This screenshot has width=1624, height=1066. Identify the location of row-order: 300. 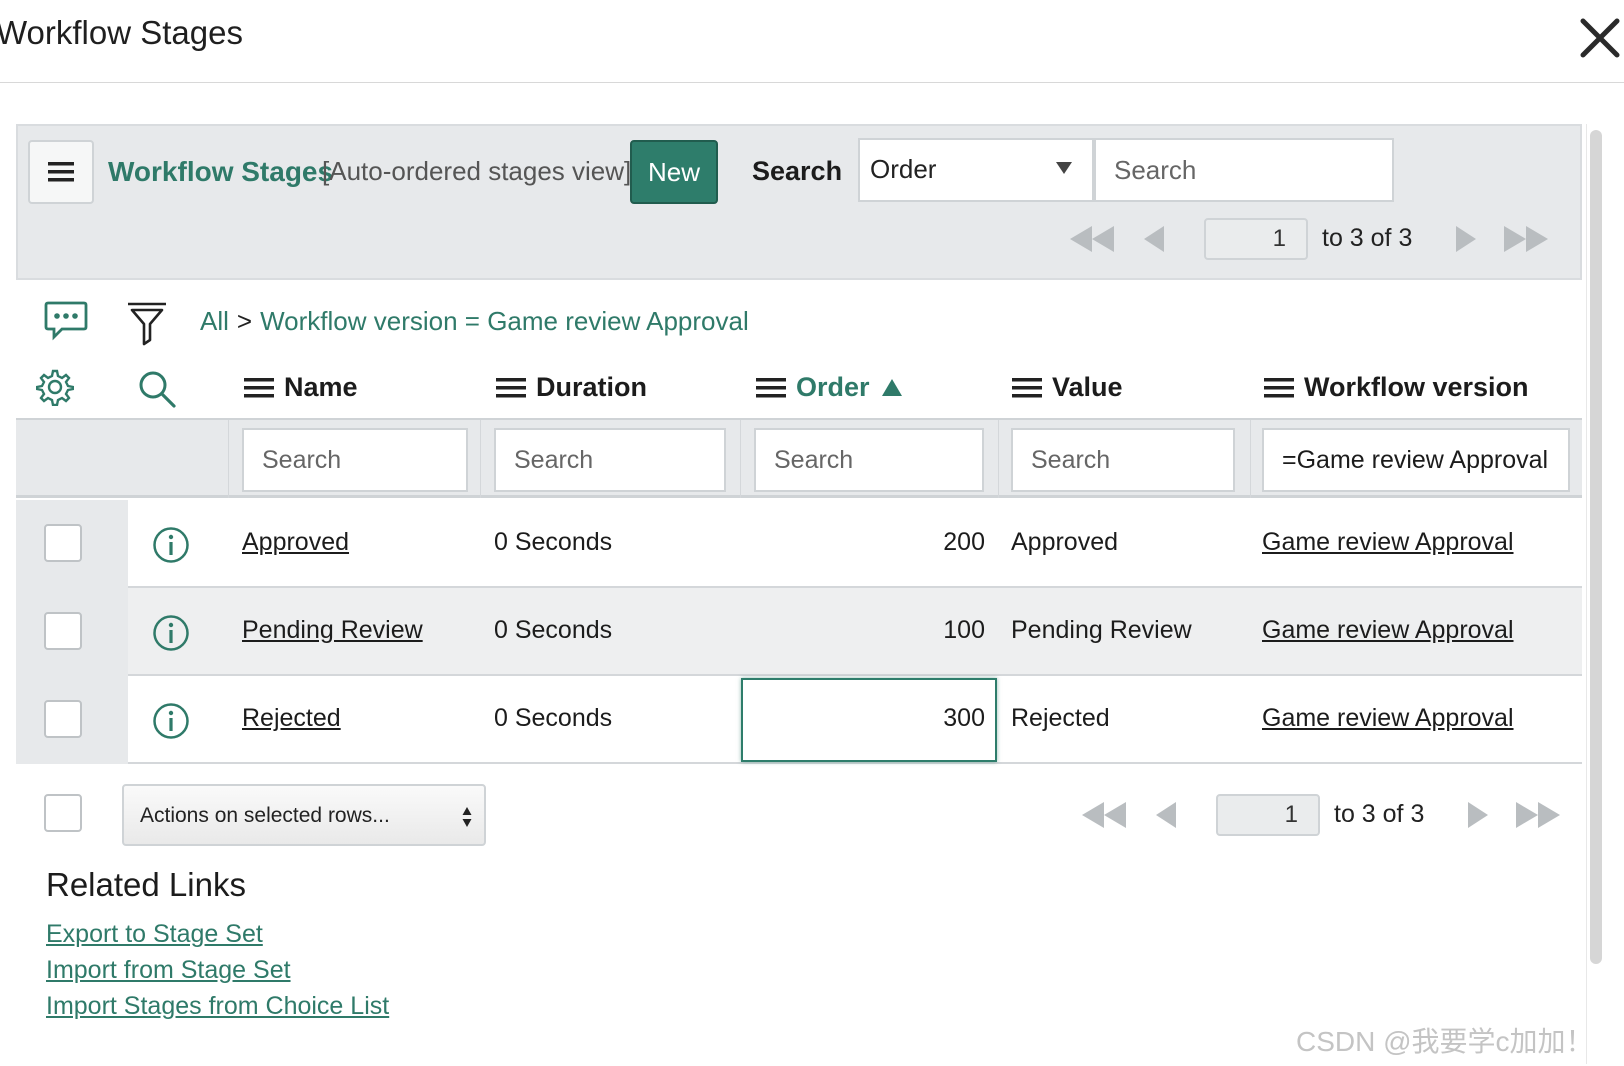
(935, 718).